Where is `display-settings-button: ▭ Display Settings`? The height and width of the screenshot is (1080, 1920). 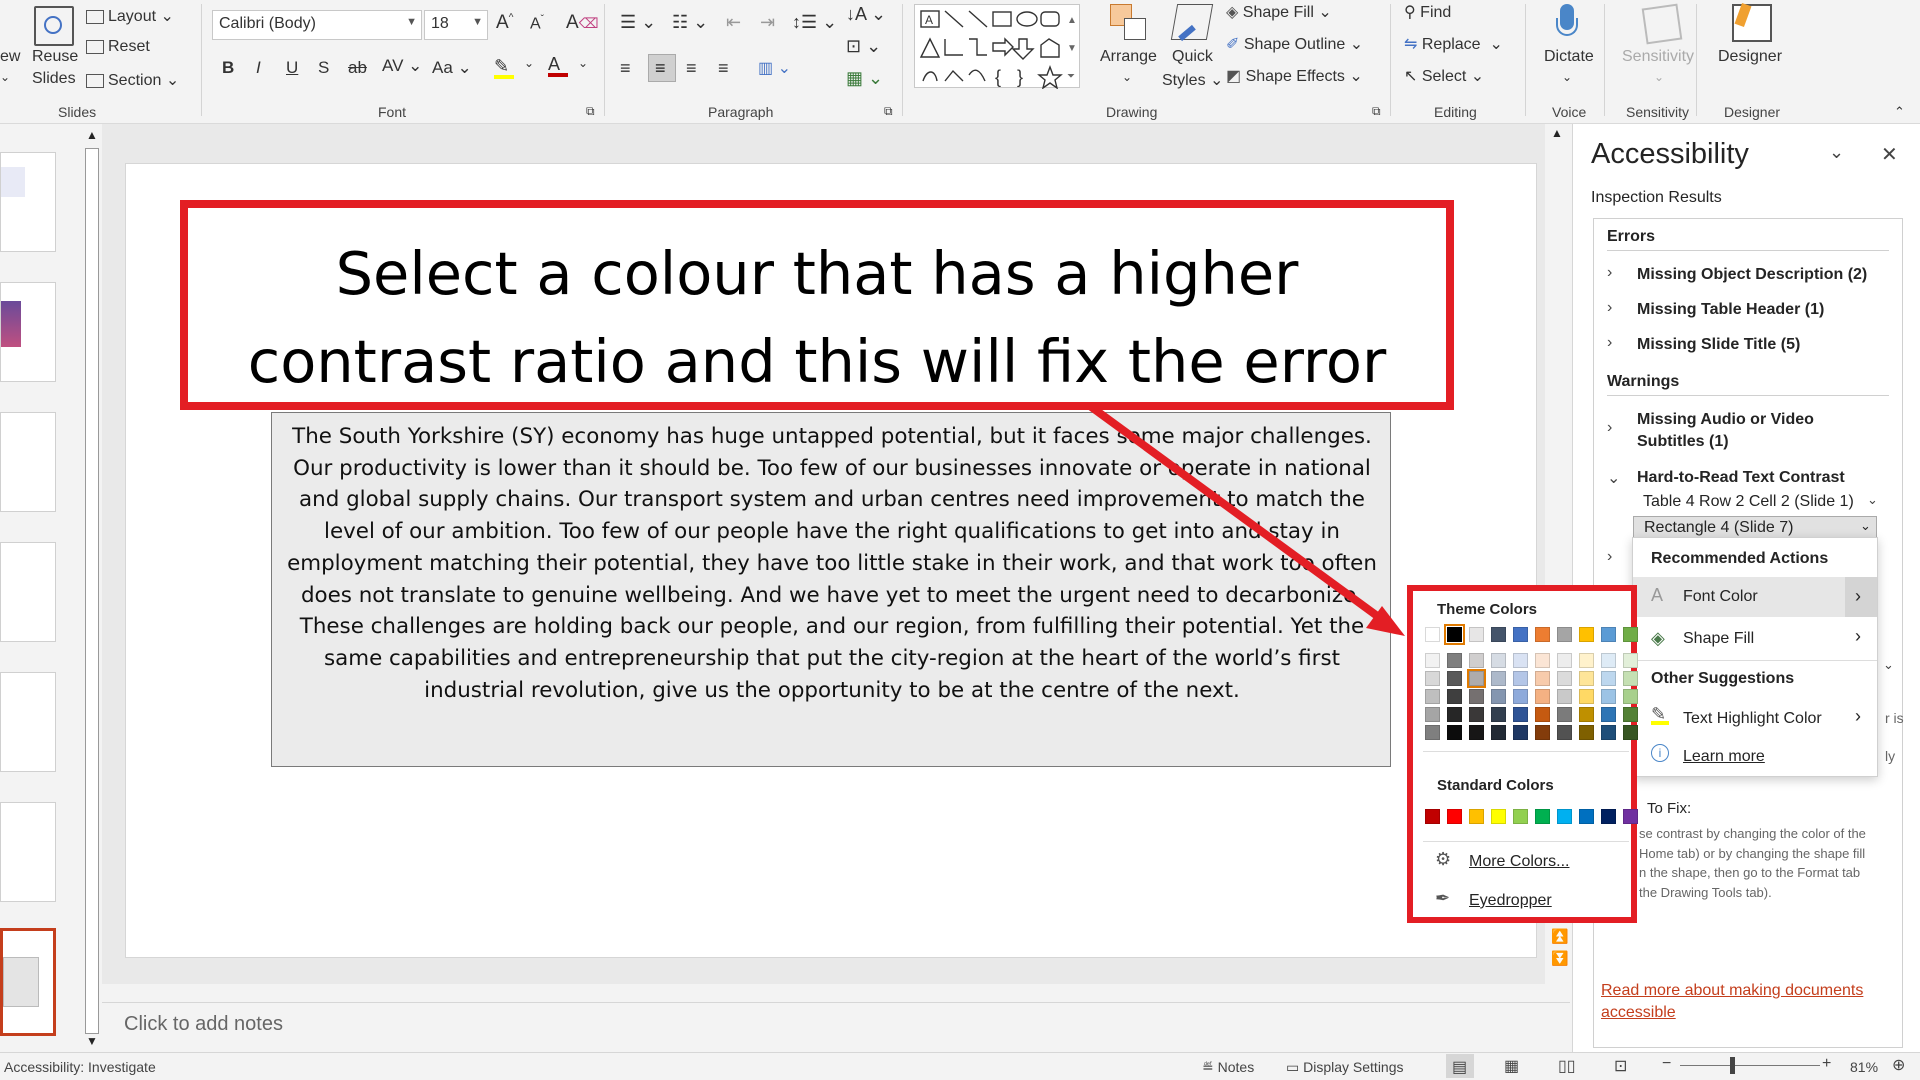 display-settings-button: ▭ Display Settings is located at coordinates (1345, 1067).